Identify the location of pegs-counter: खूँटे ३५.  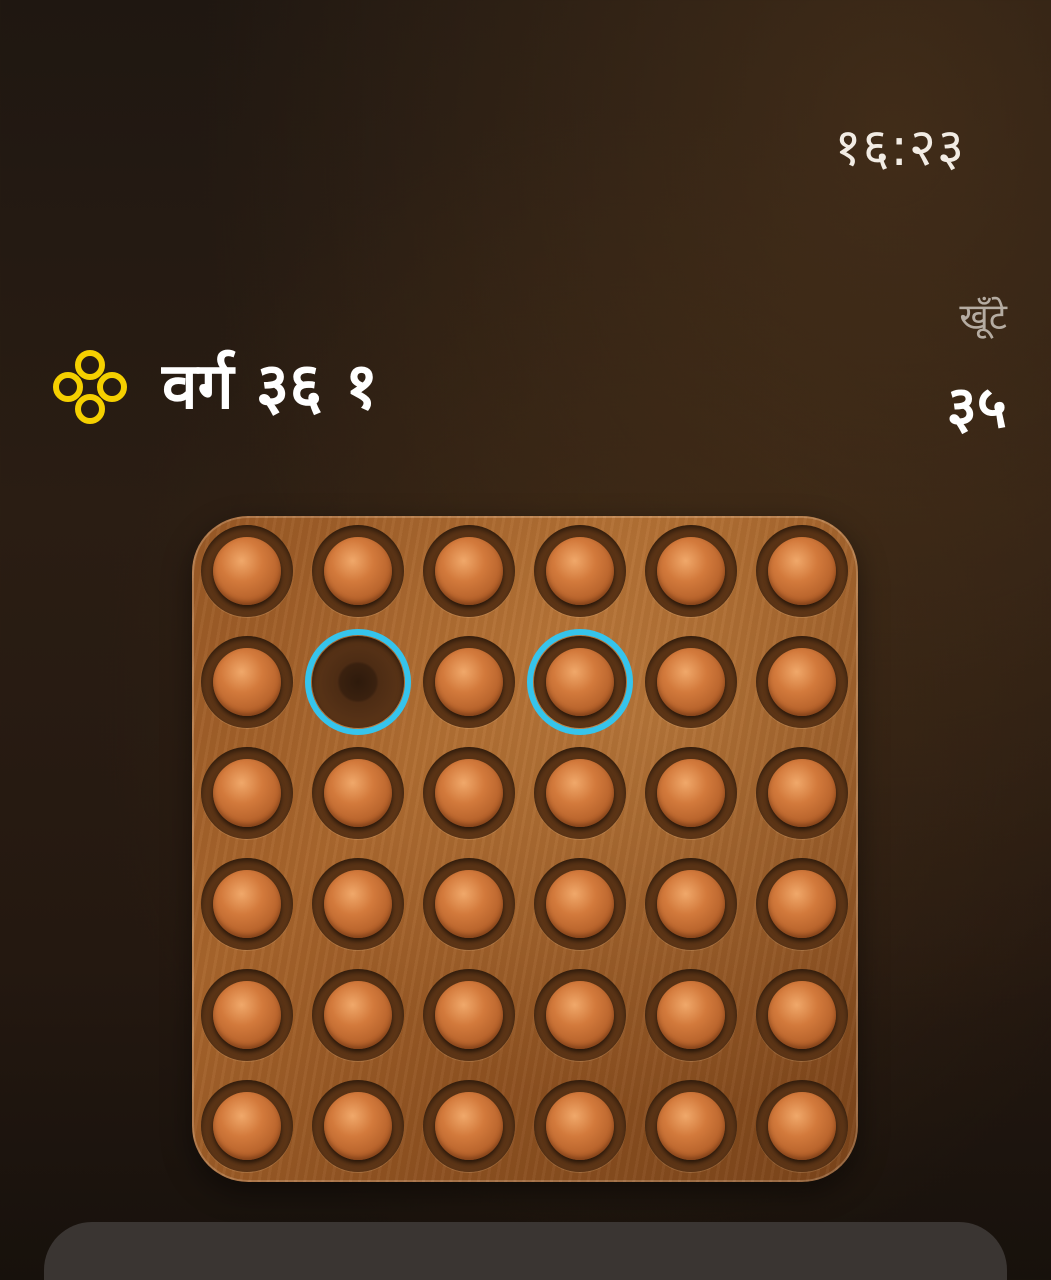
(976, 369).